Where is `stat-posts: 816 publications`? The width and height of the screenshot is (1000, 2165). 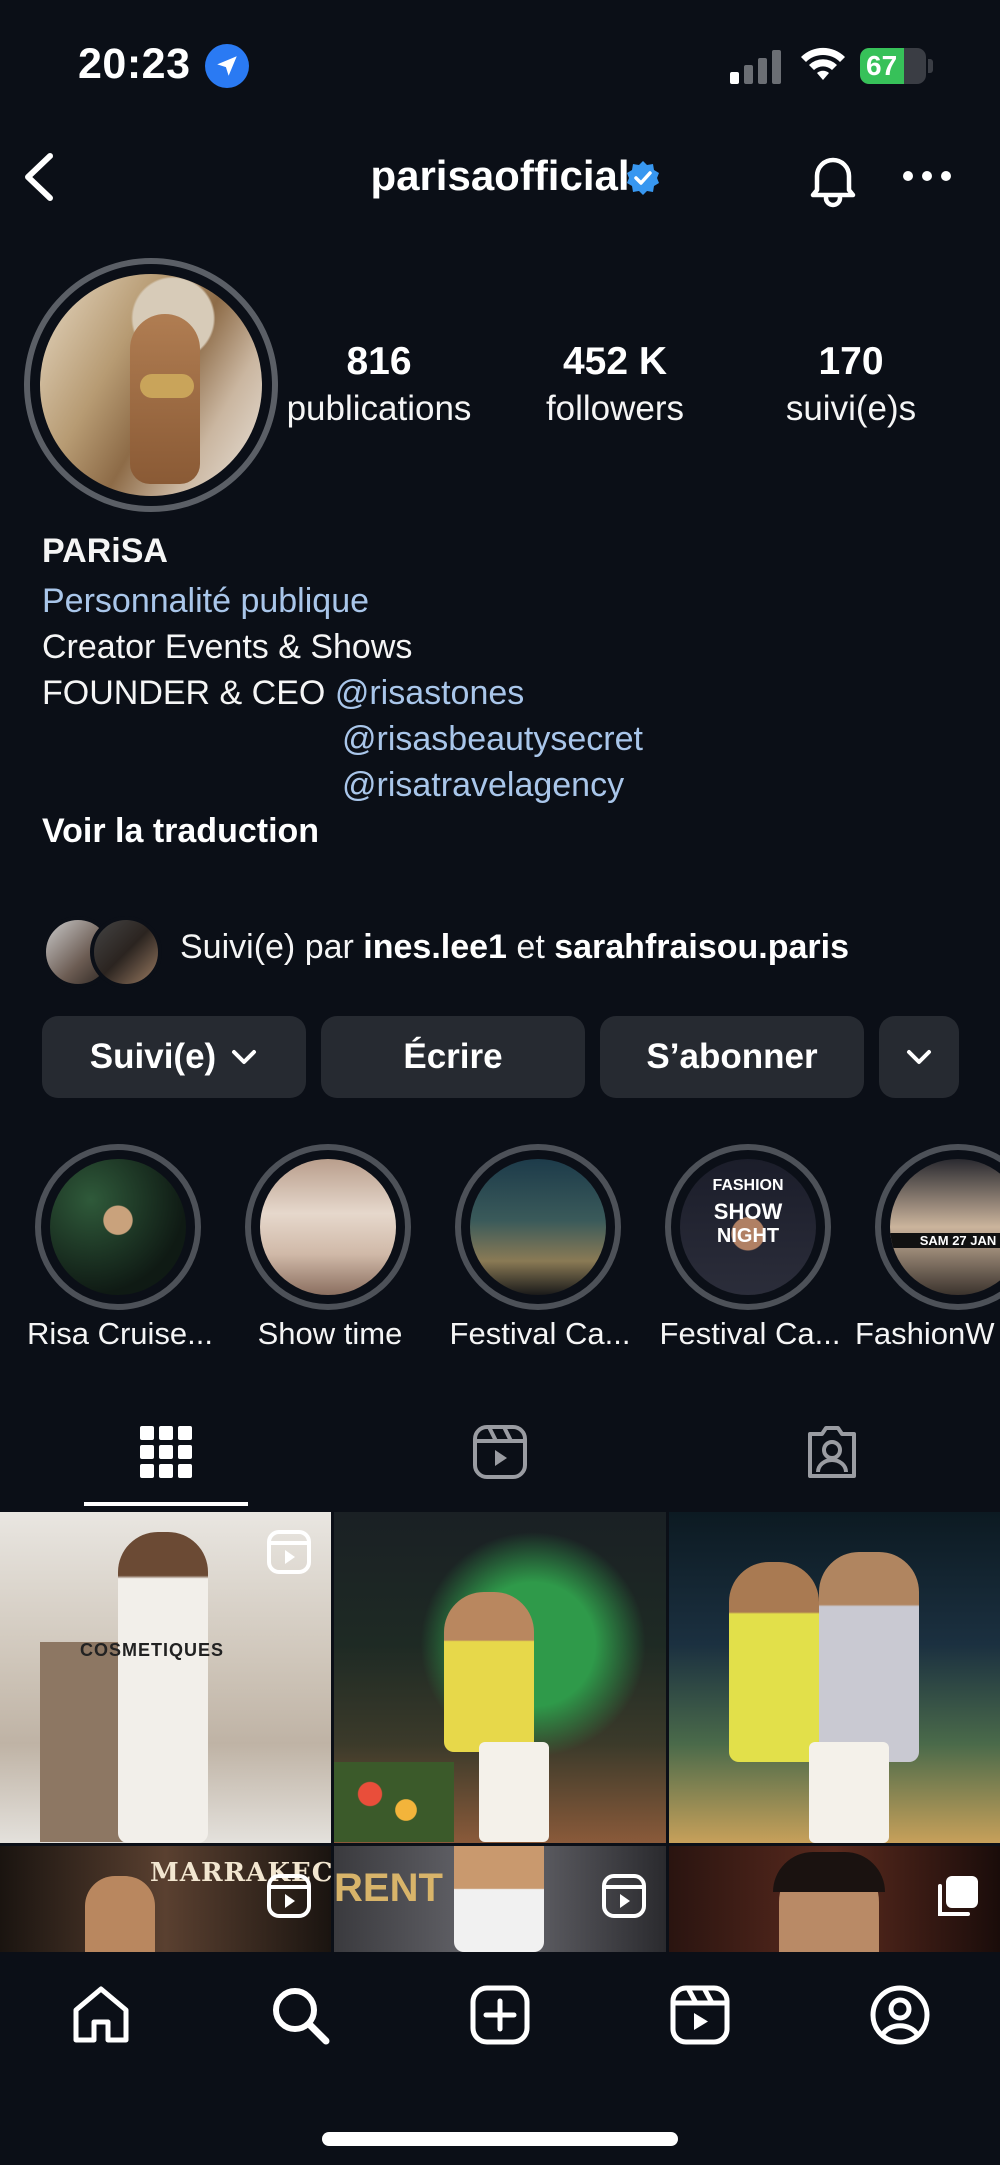
stat-posts: 816 publications is located at coordinates (379, 385).